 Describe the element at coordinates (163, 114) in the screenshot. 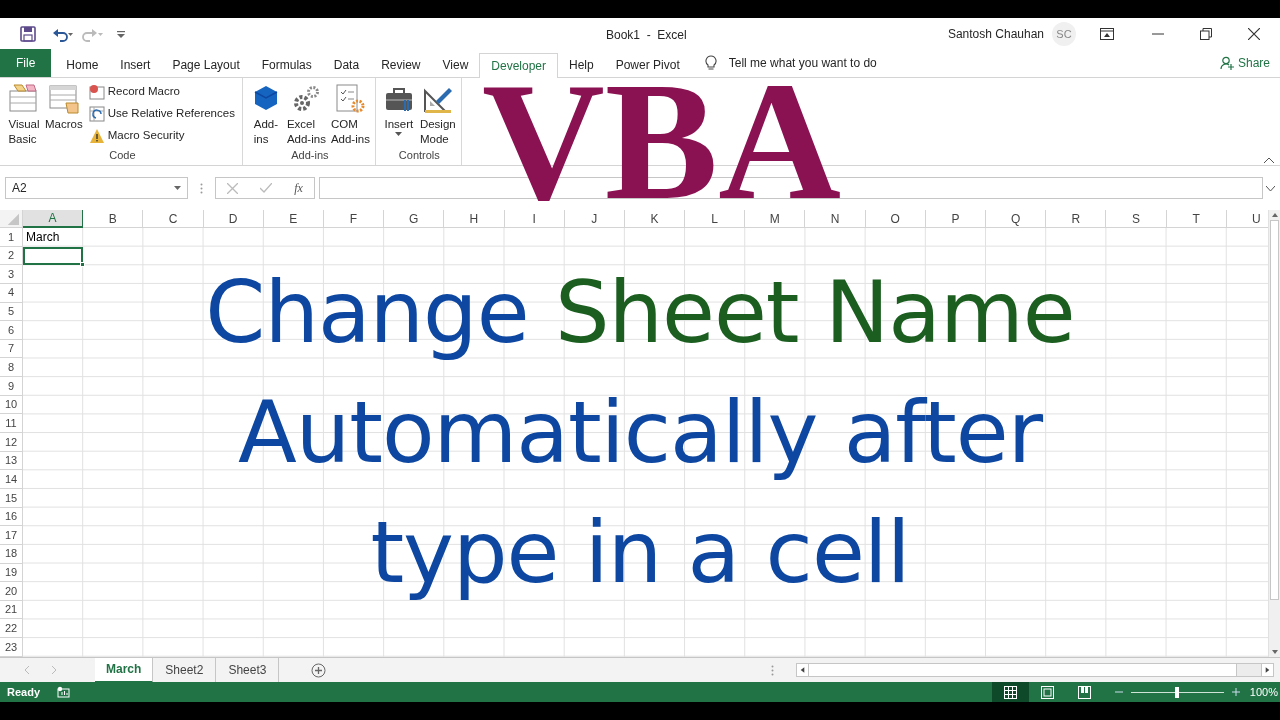

I see `ribbon-button: Use Relative References` at that location.